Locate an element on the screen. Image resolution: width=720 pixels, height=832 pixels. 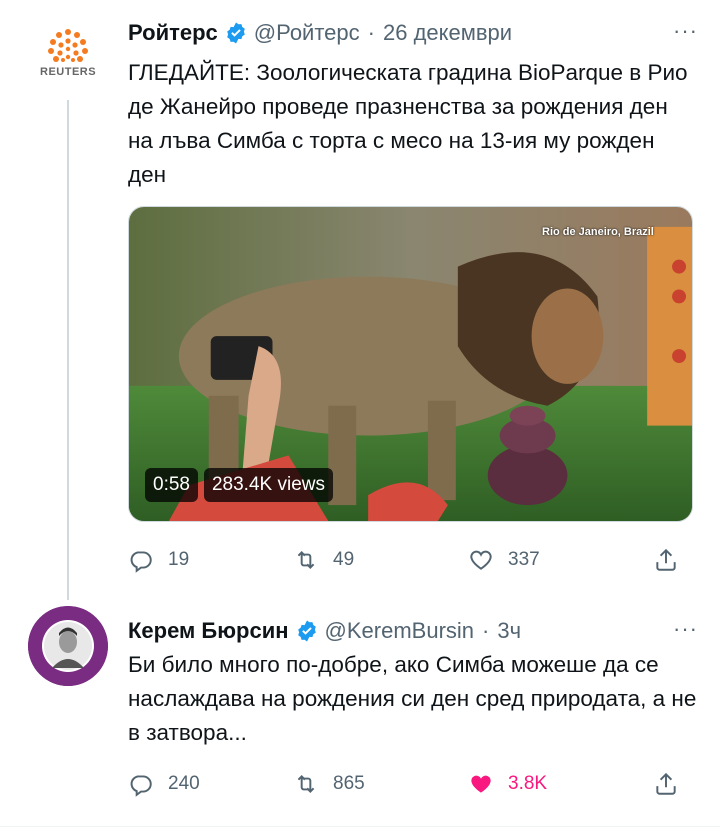
video-location-label: Rio de Janeiro, Brazil is located at coordinates (598, 232).